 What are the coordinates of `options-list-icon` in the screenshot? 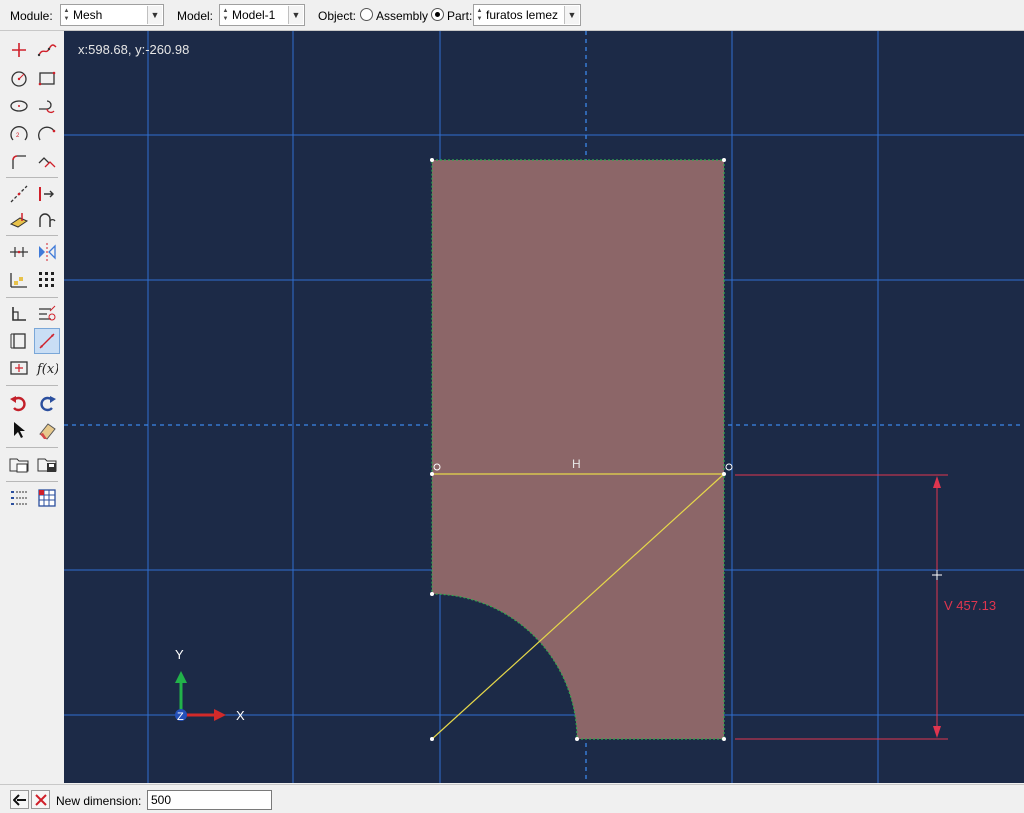 It's located at (19, 498).